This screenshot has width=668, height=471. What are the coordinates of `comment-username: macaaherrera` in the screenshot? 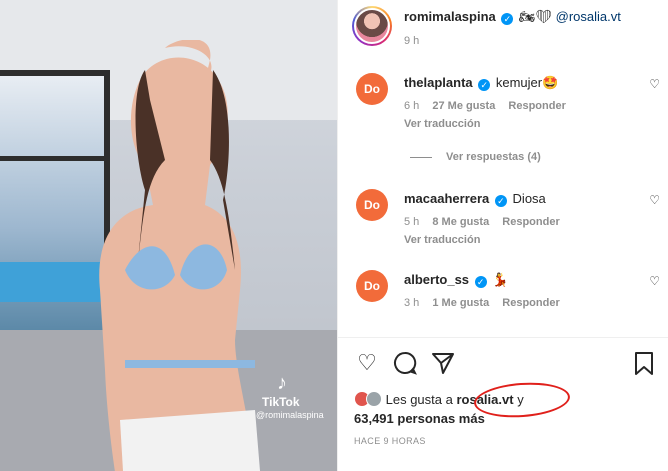 It's located at (446, 198).